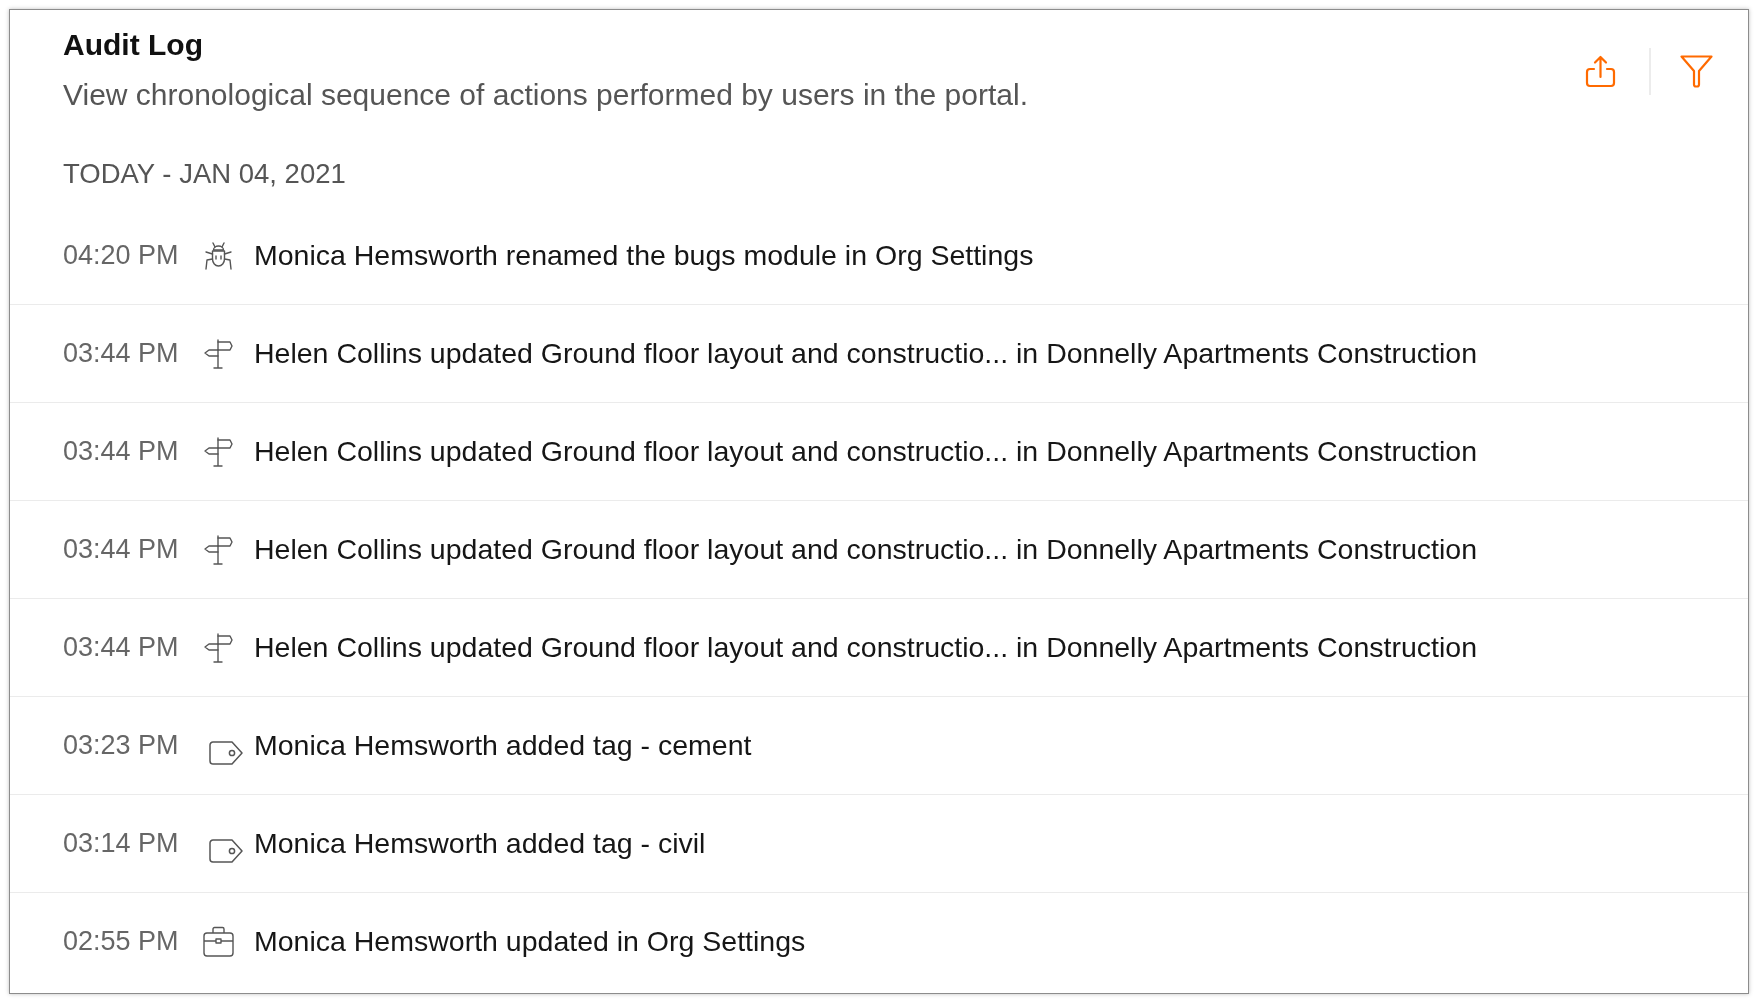  What do you see at coordinates (121, 843) in the screenshot?
I see `entry-time: 03:14 PM` at bounding box center [121, 843].